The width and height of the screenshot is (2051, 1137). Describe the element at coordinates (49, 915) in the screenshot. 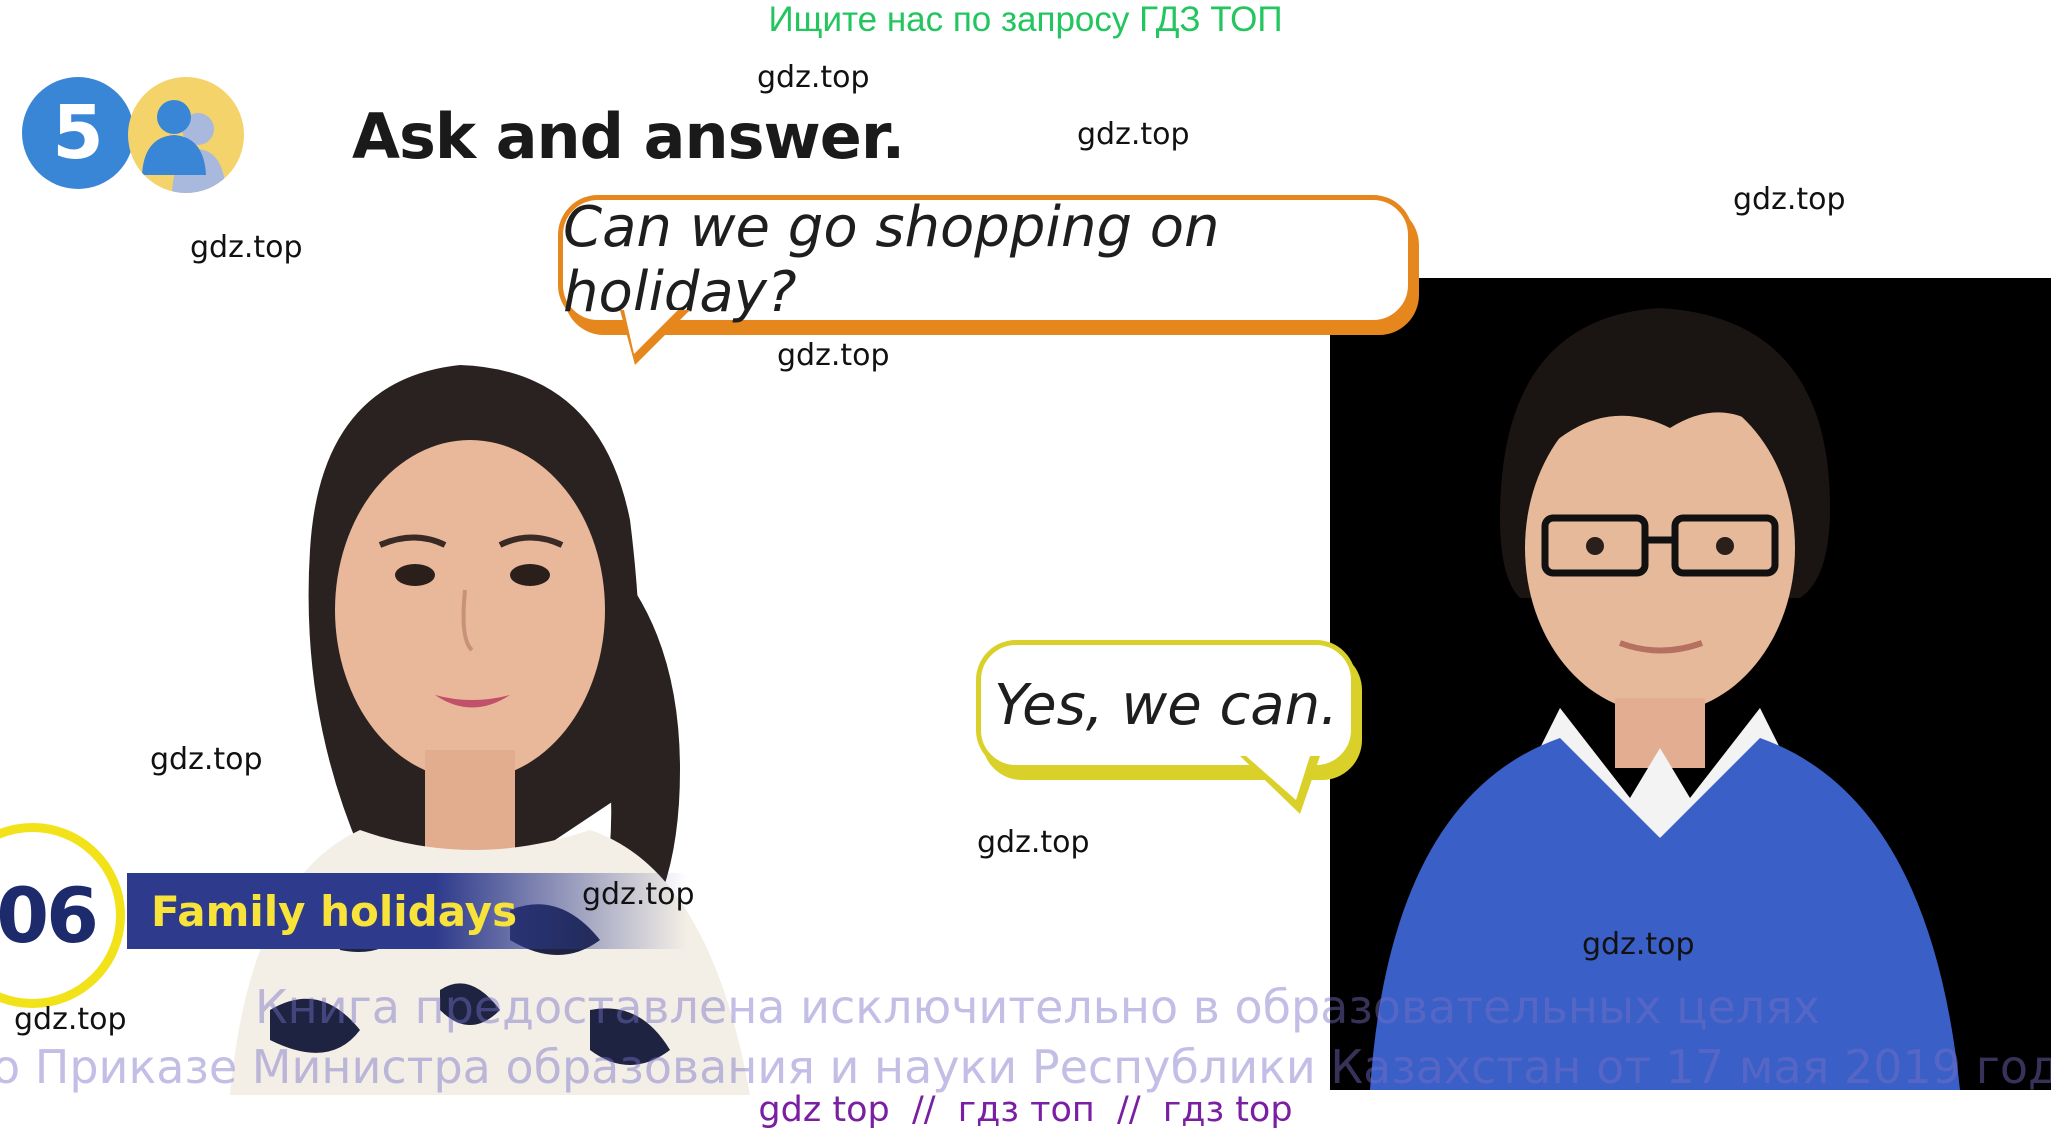

I see `page-number: 106` at that location.